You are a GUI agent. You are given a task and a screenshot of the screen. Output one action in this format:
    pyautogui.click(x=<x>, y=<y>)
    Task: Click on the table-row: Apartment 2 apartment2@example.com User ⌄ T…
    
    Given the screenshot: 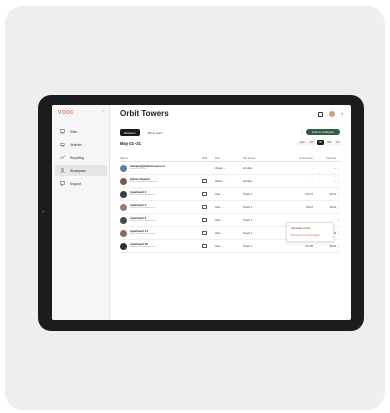 What is the action you would take?
    pyautogui.click(x=230, y=194)
    